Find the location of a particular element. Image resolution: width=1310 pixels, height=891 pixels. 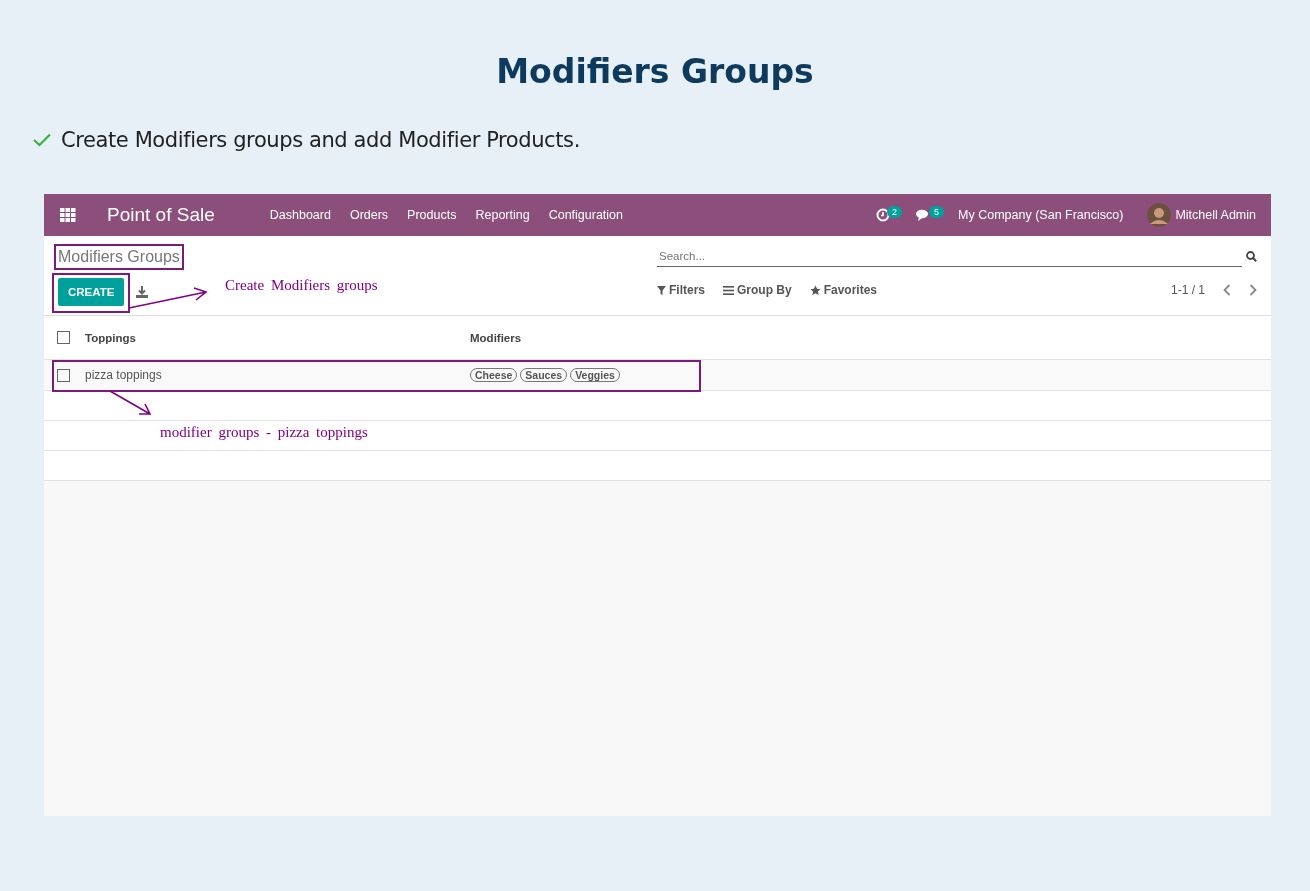

pager-value: 1-1 / 1 is located at coordinates (1187, 290).